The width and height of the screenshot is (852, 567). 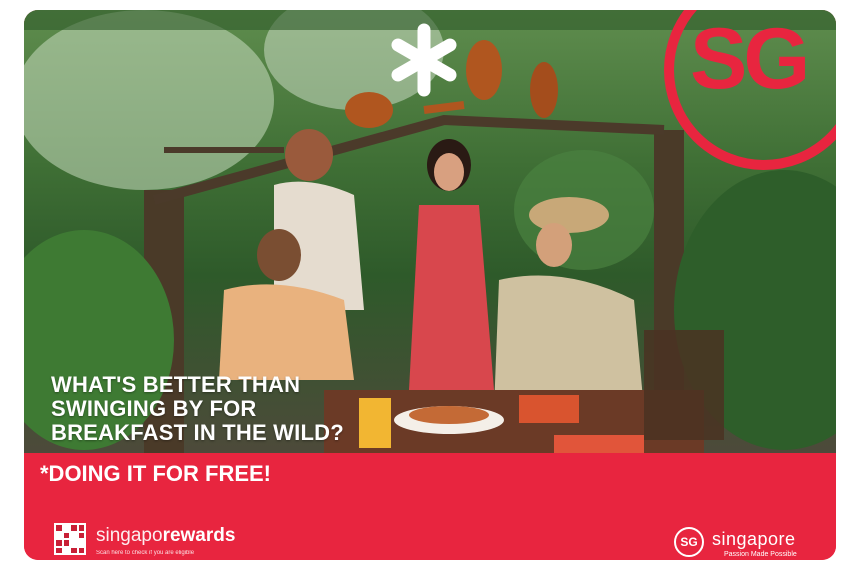 What do you see at coordinates (145, 553) in the screenshot?
I see `scan-note: Scan here to check if you are eligible` at bounding box center [145, 553].